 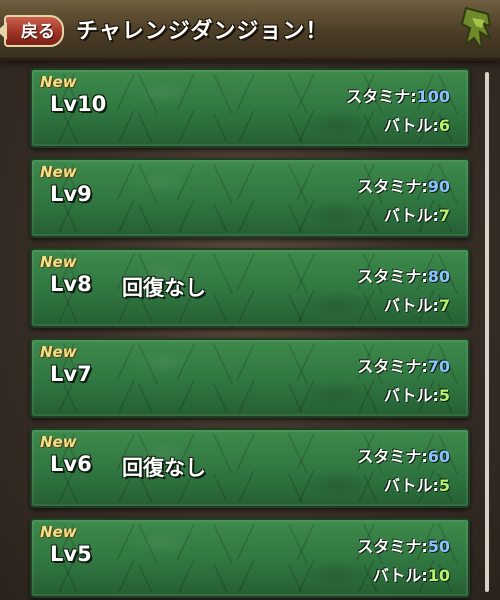 I want to click on stamina-value: 60, so click(x=438, y=456).